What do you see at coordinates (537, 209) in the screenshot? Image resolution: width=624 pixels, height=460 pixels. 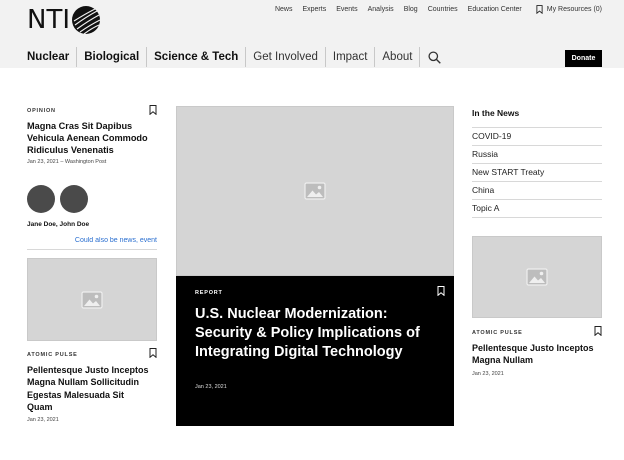 I see `news-topic-topic-a: Topic A` at bounding box center [537, 209].